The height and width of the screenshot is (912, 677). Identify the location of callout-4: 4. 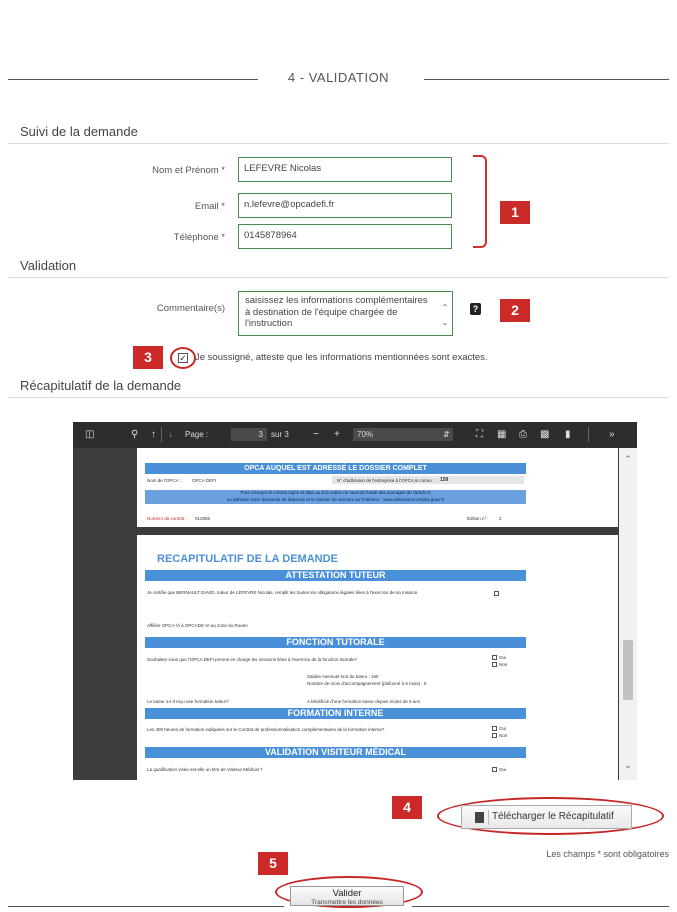
(407, 807).